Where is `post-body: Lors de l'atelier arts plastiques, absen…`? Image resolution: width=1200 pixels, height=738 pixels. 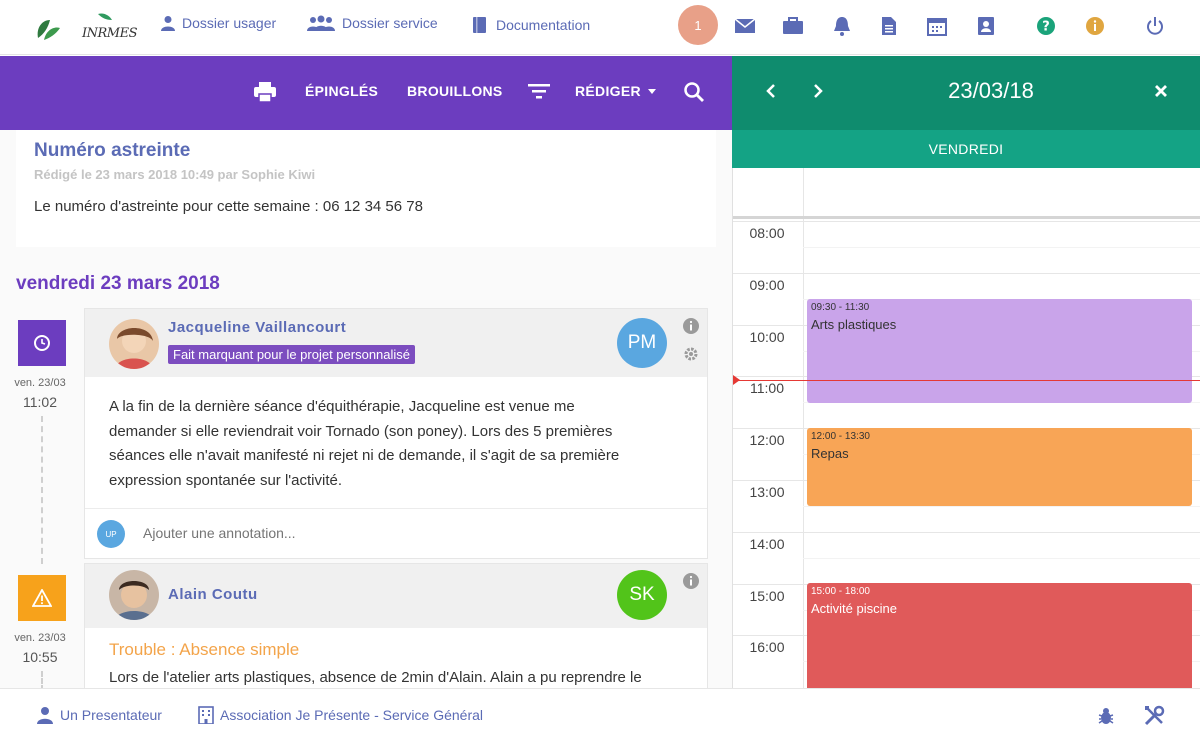 post-body: Lors de l'atelier arts plastiques, absen… is located at coordinates (404, 677).